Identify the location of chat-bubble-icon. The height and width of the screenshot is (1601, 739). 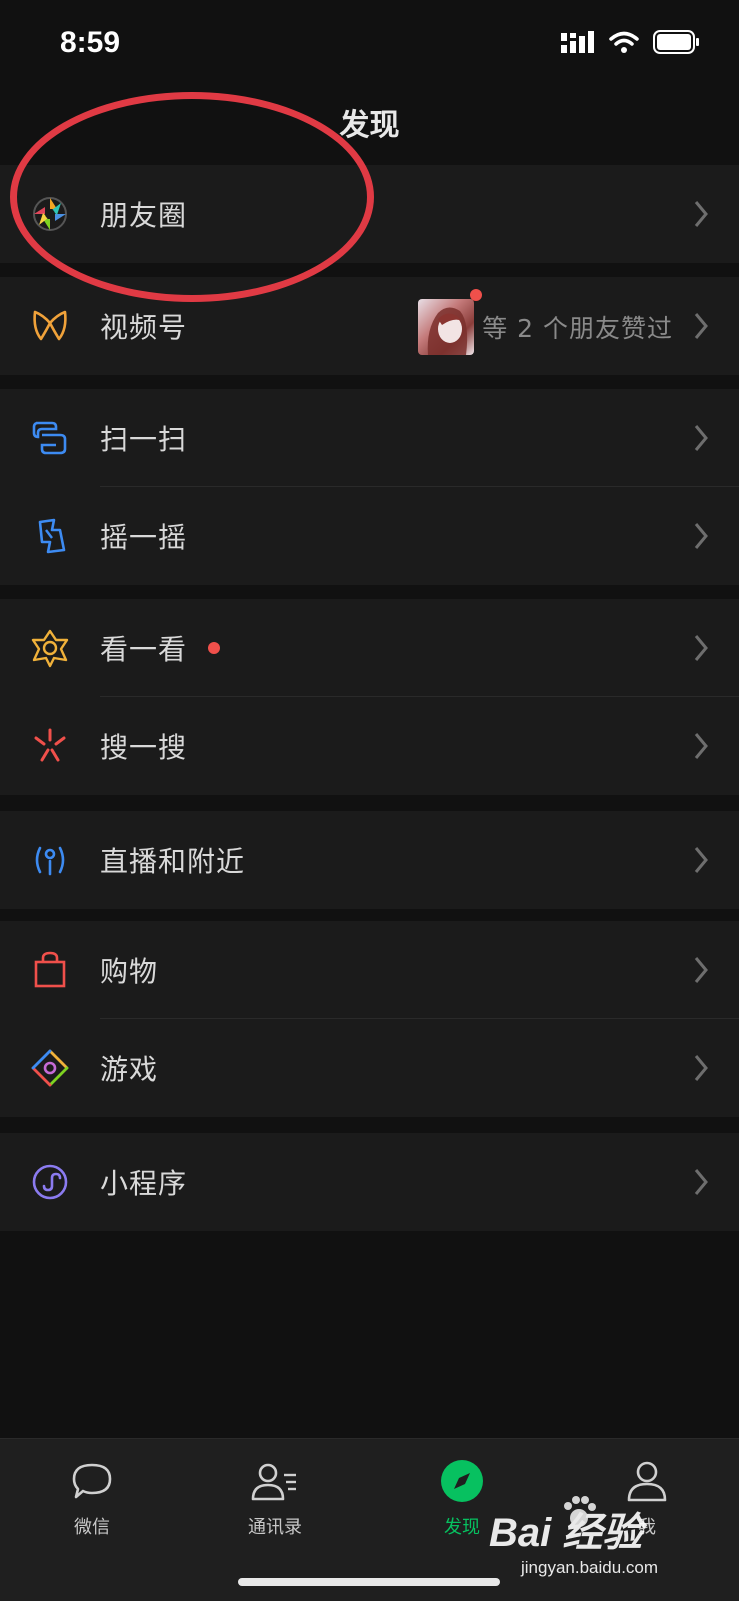
(92, 1481).